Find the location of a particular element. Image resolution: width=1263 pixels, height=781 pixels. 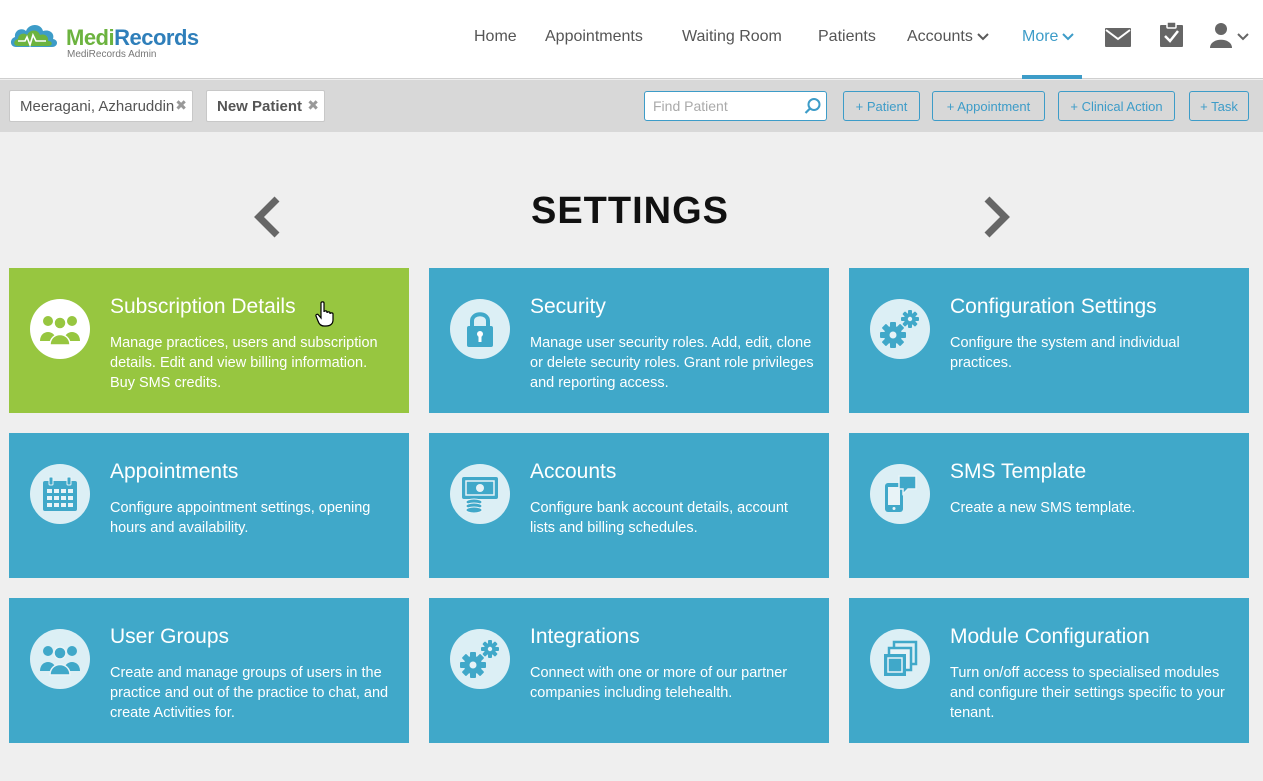

card-title: Security is located at coordinates (568, 306).